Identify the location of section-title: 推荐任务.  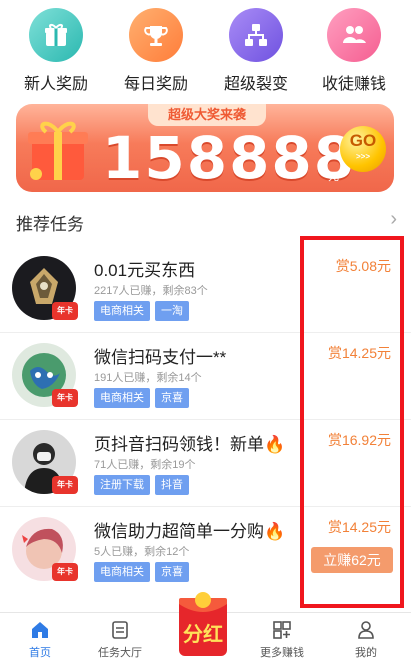
(50, 224).